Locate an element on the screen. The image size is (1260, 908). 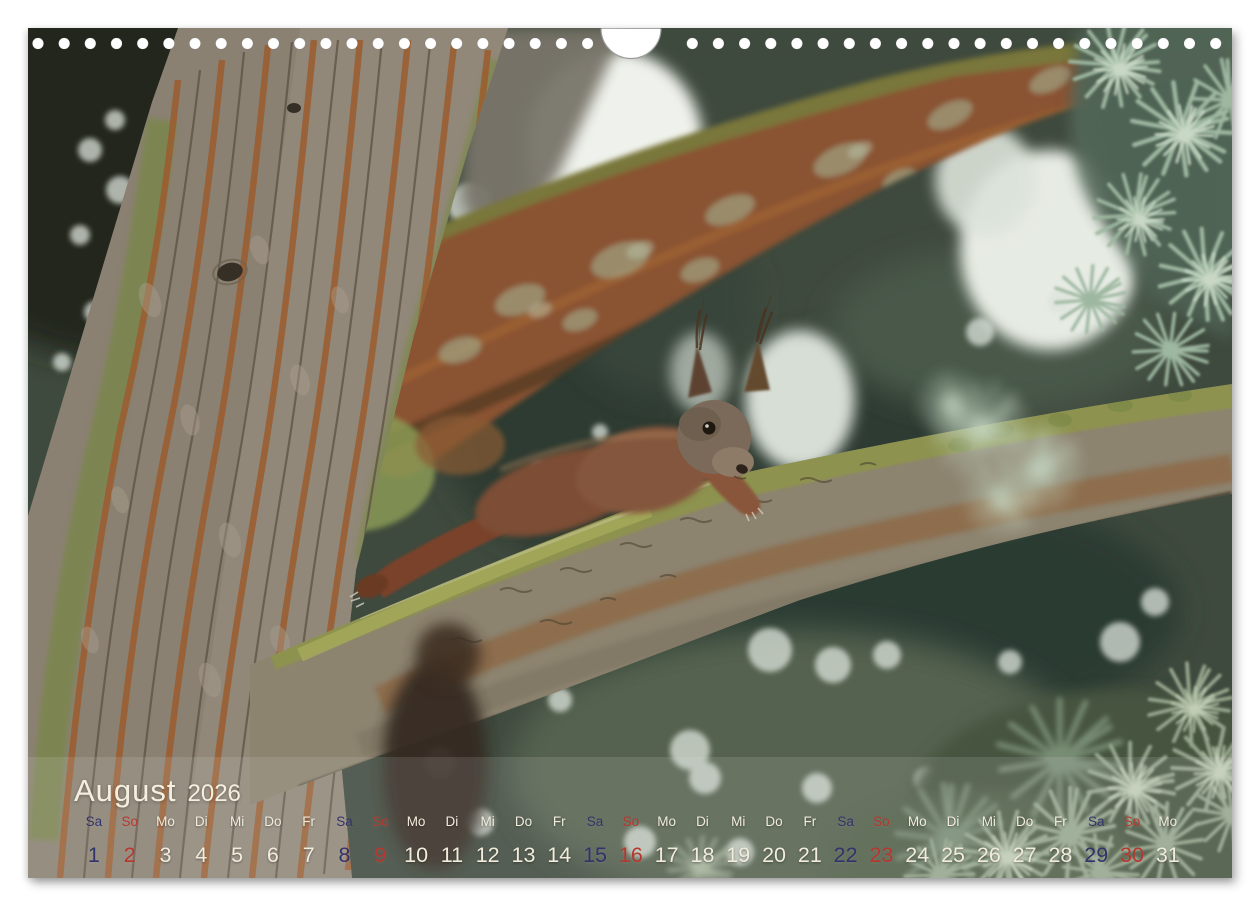
day-number: 21 is located at coordinates (809, 855).